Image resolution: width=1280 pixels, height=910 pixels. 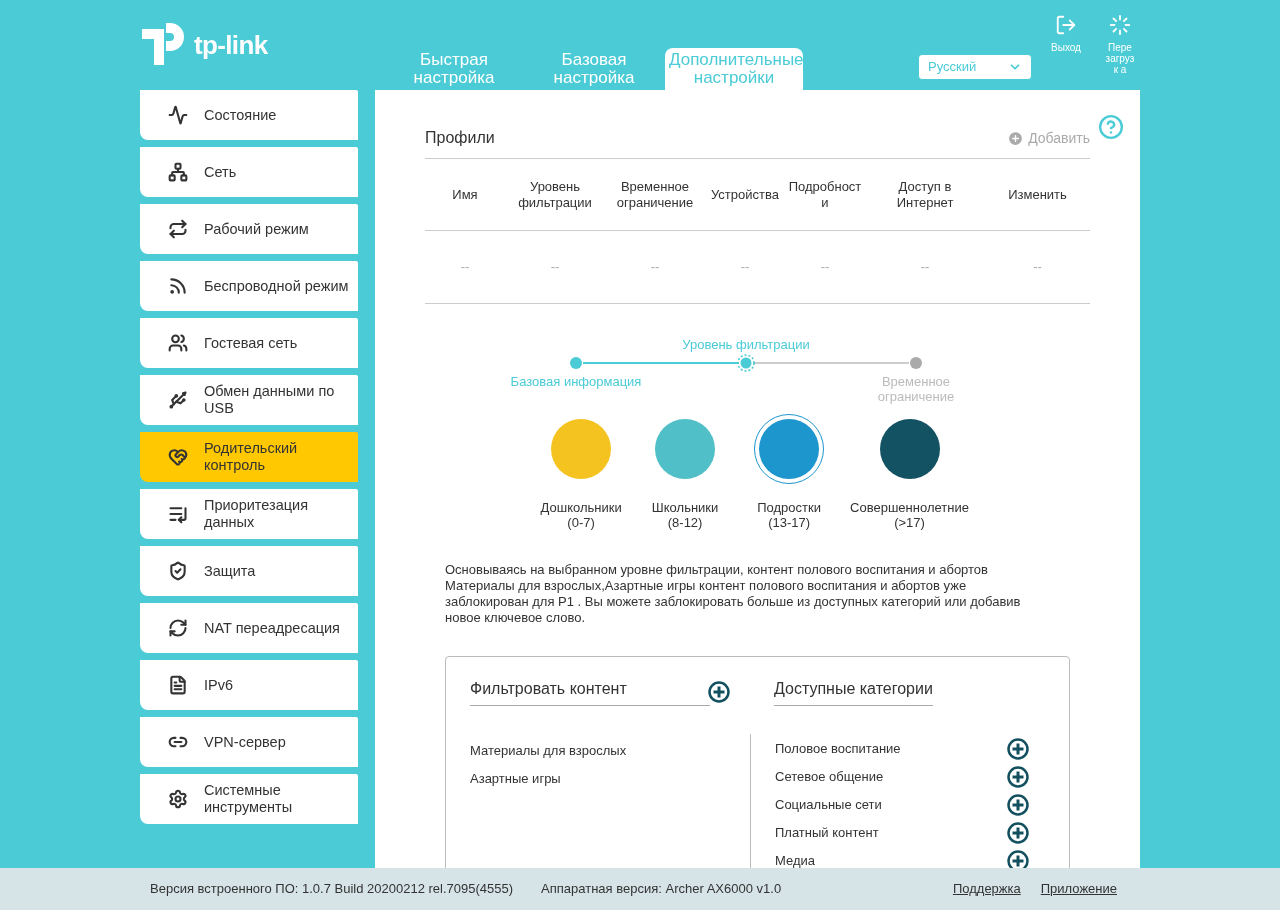 I want to click on blocked-category: Азартные игры, so click(x=516, y=779).